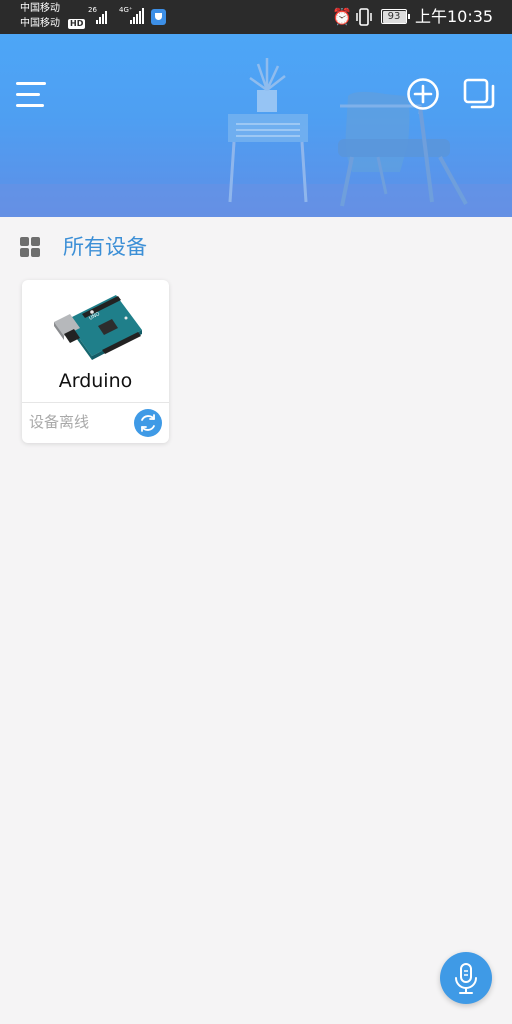 Image resolution: width=512 pixels, height=1024 pixels. I want to click on hd-badge: HD, so click(77, 24).